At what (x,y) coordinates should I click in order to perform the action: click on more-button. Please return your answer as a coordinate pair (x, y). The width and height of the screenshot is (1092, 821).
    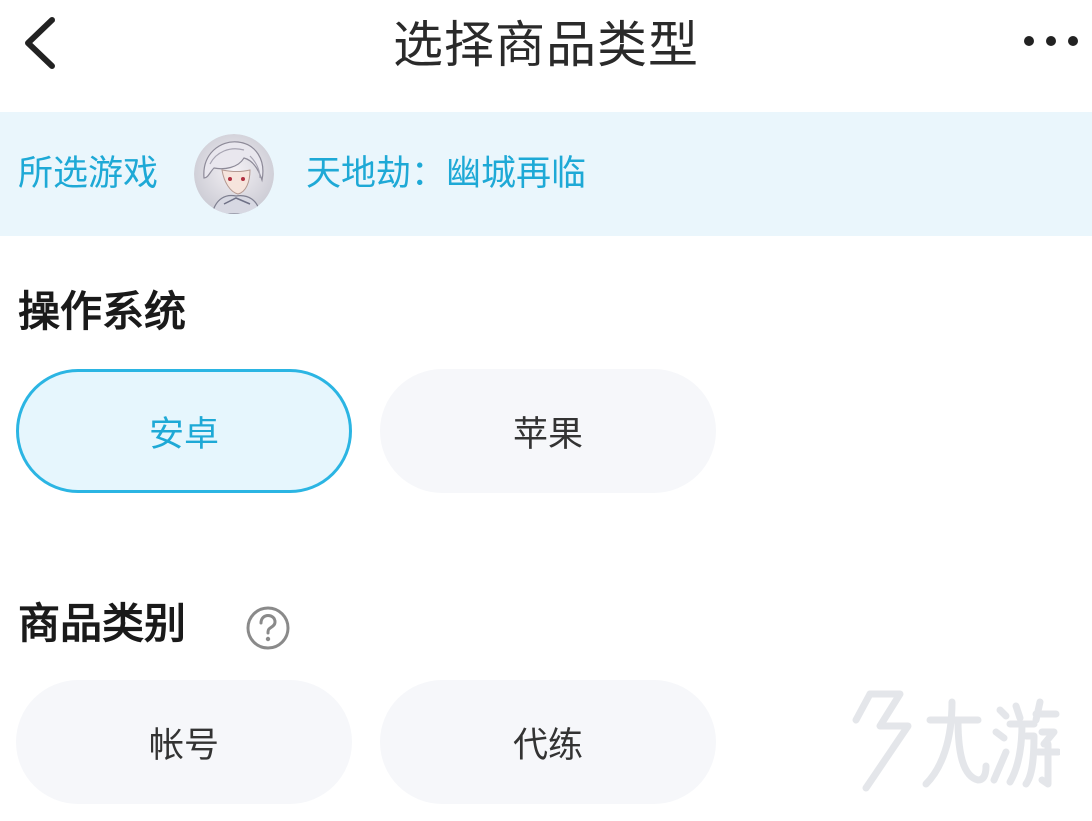
    Looking at the image, I should click on (1051, 41).